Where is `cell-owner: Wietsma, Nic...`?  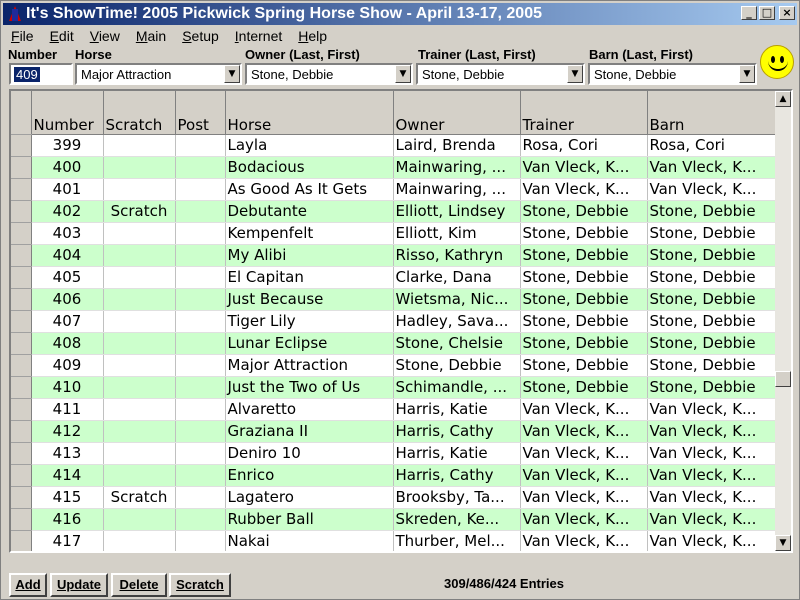 cell-owner: Wietsma, Nic... is located at coordinates (457, 299).